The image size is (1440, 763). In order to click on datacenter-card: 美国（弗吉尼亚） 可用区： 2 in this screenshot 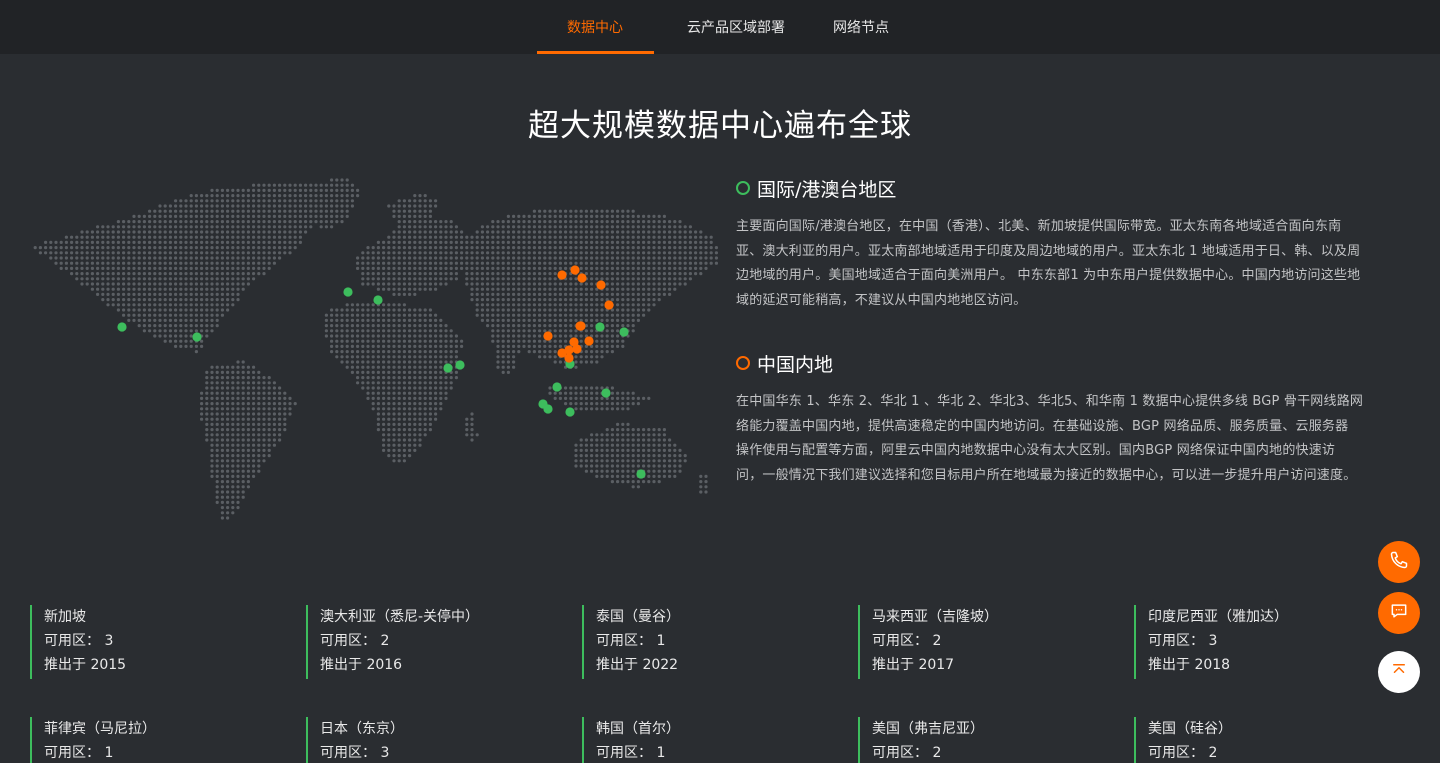, I will do `click(978, 740)`.